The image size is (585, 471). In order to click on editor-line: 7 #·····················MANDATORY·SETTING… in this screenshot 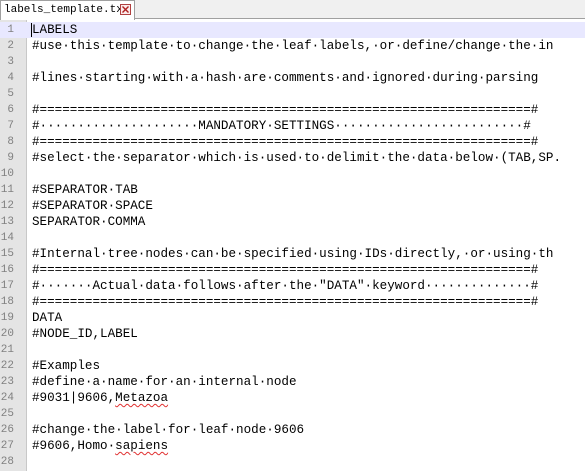, I will do `click(292, 126)`.